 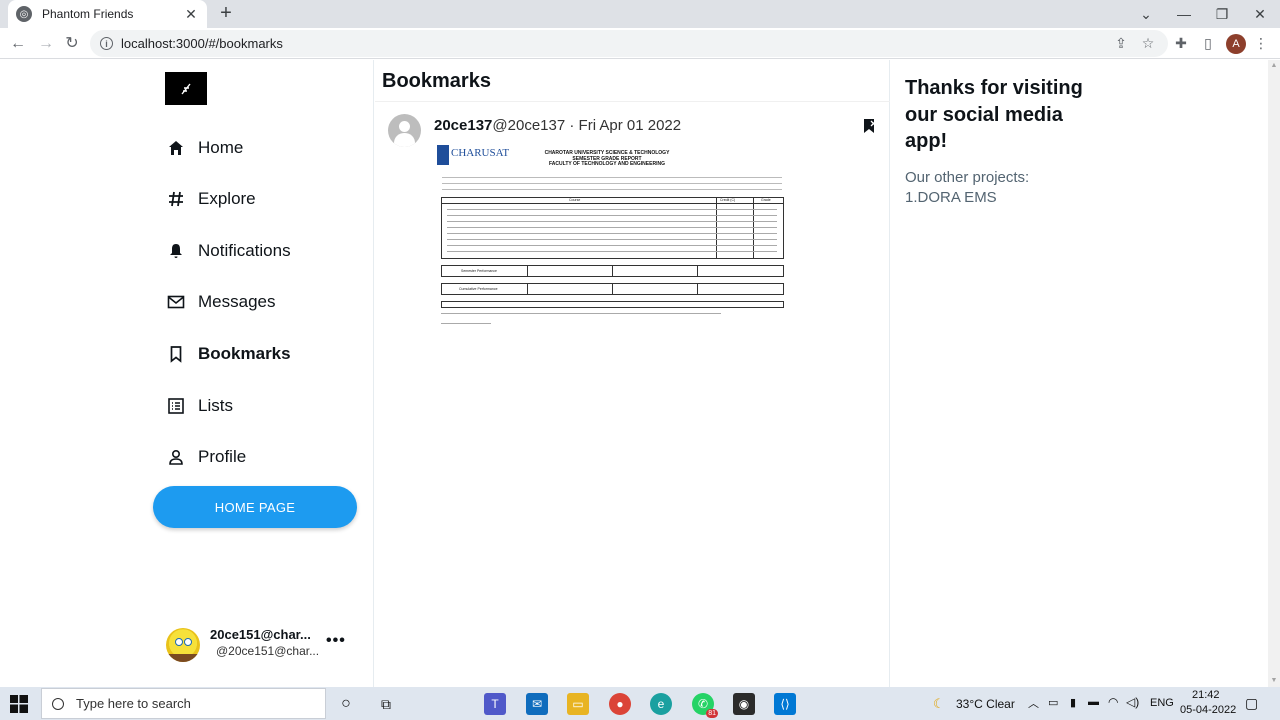 I want to click on taskbar-search: Type here to search, so click(x=183, y=703).